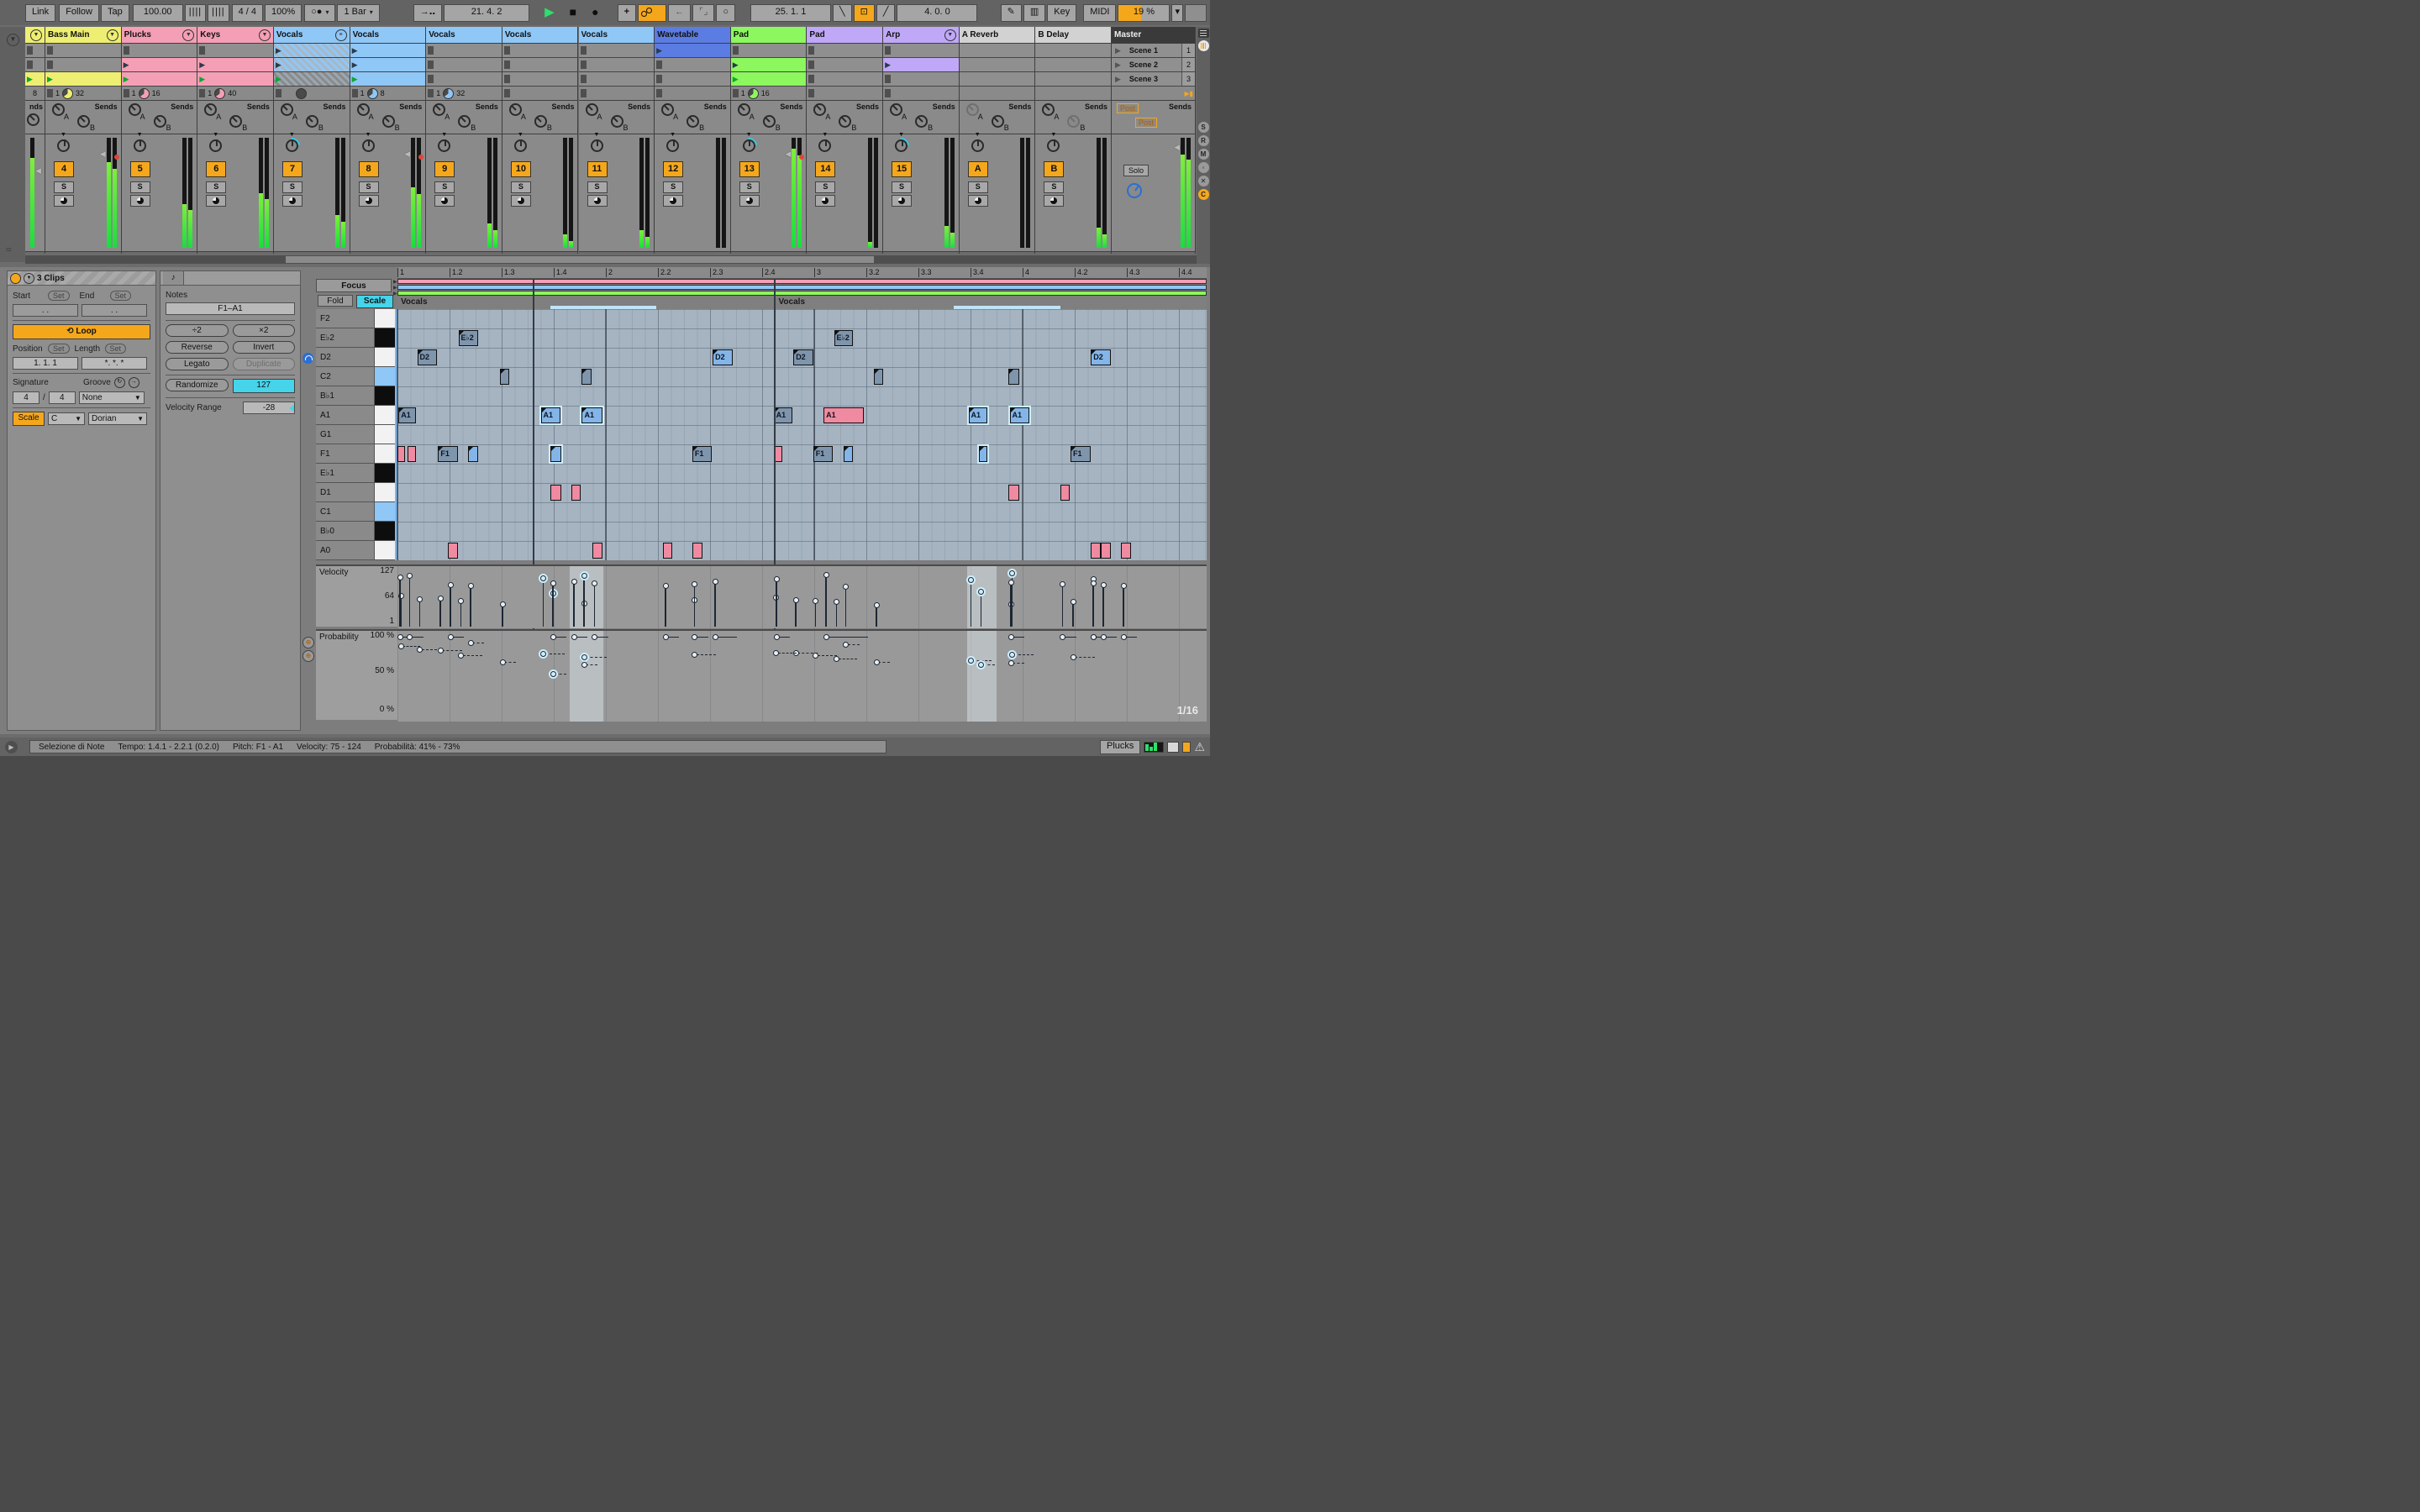  I want to click on beat-time-ruler: 1 1.2 1.3 1.4 2 2.2 2.3 2.4 3 3.2 3.3 3.4 4 4.2 4.3 4.4, so click(802, 273).